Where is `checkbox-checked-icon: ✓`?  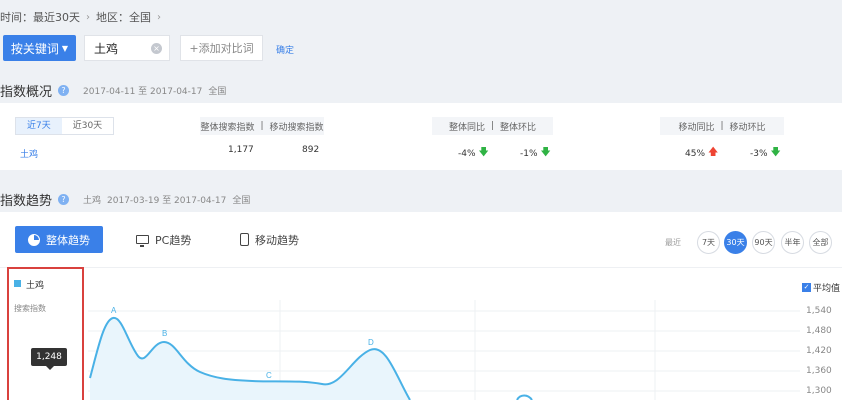
checkbox-checked-icon: ✓ is located at coordinates (806, 287).